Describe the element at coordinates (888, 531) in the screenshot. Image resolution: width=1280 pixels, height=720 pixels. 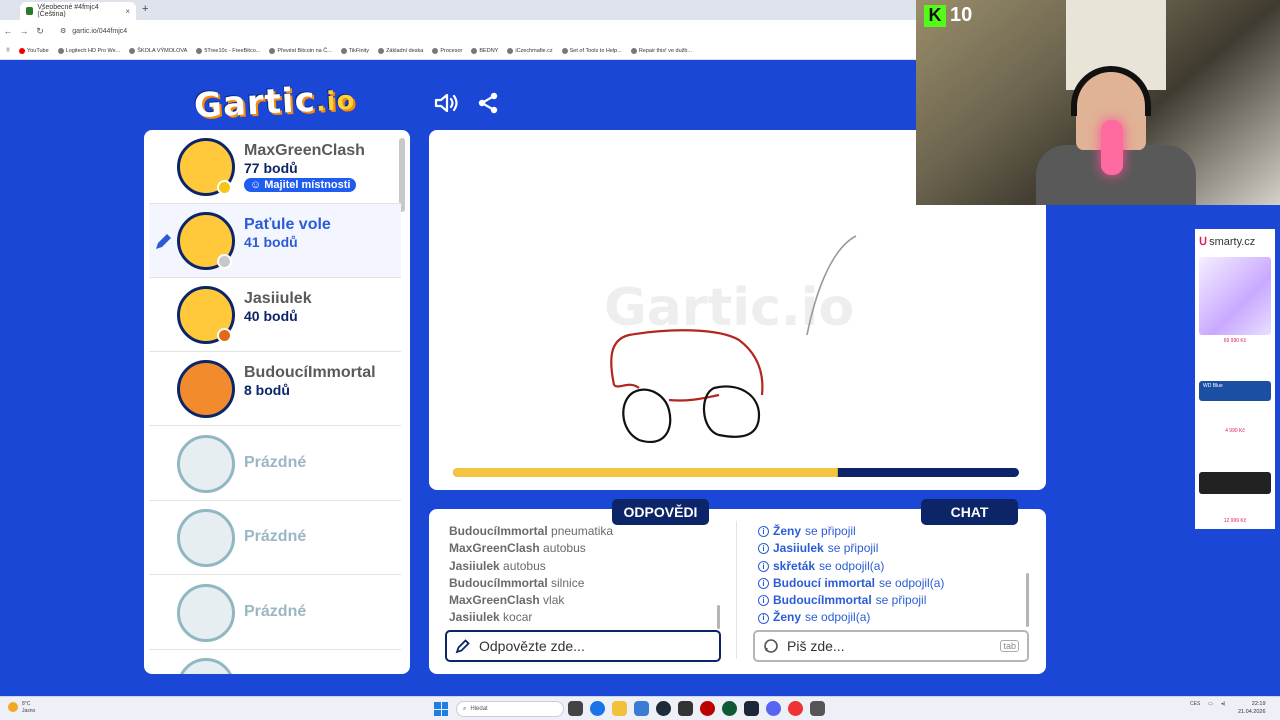
I see `chat-message: i Ženy se připojil` at that location.